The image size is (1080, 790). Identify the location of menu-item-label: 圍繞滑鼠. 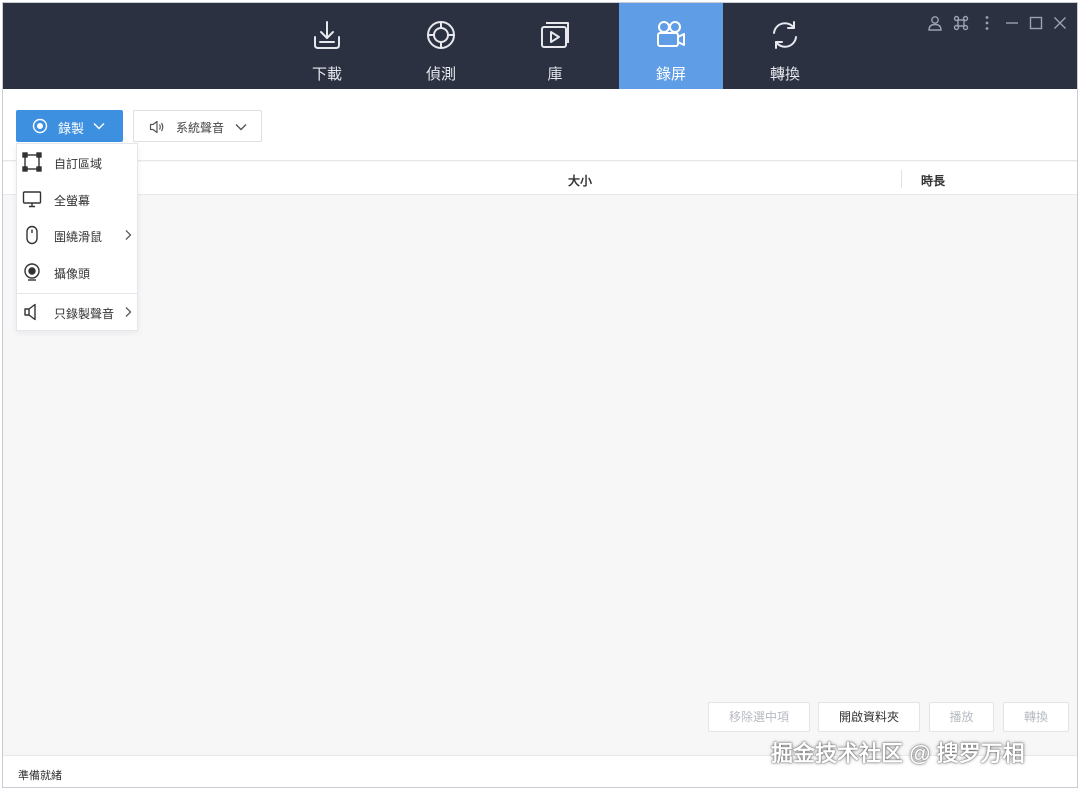
(78, 237).